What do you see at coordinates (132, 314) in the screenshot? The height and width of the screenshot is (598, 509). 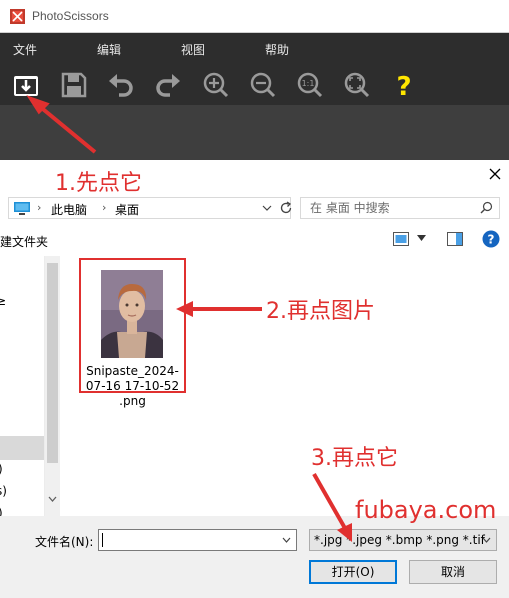 I see `file-thumbnail` at bounding box center [132, 314].